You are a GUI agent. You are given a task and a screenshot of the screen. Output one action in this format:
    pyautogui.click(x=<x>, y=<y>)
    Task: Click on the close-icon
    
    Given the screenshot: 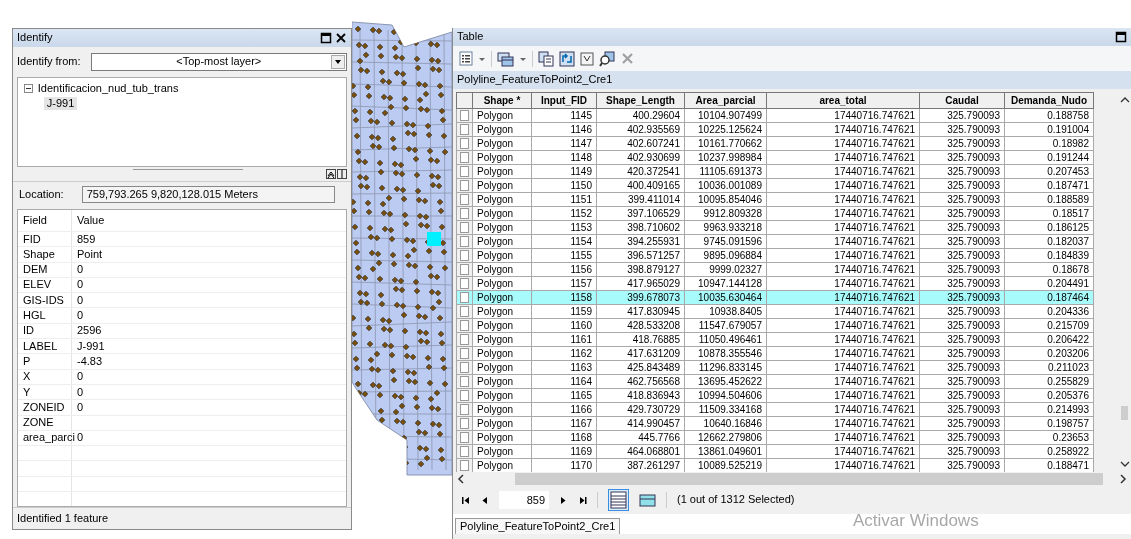 What is the action you would take?
    pyautogui.click(x=341, y=38)
    